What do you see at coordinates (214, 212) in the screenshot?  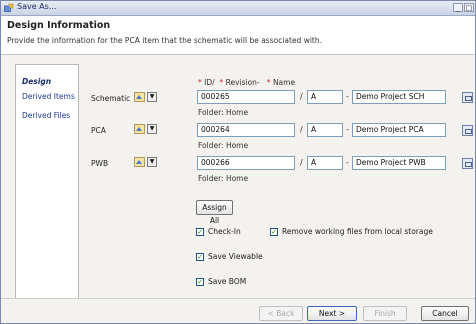 I see `assign-all-button: Assign All` at bounding box center [214, 212].